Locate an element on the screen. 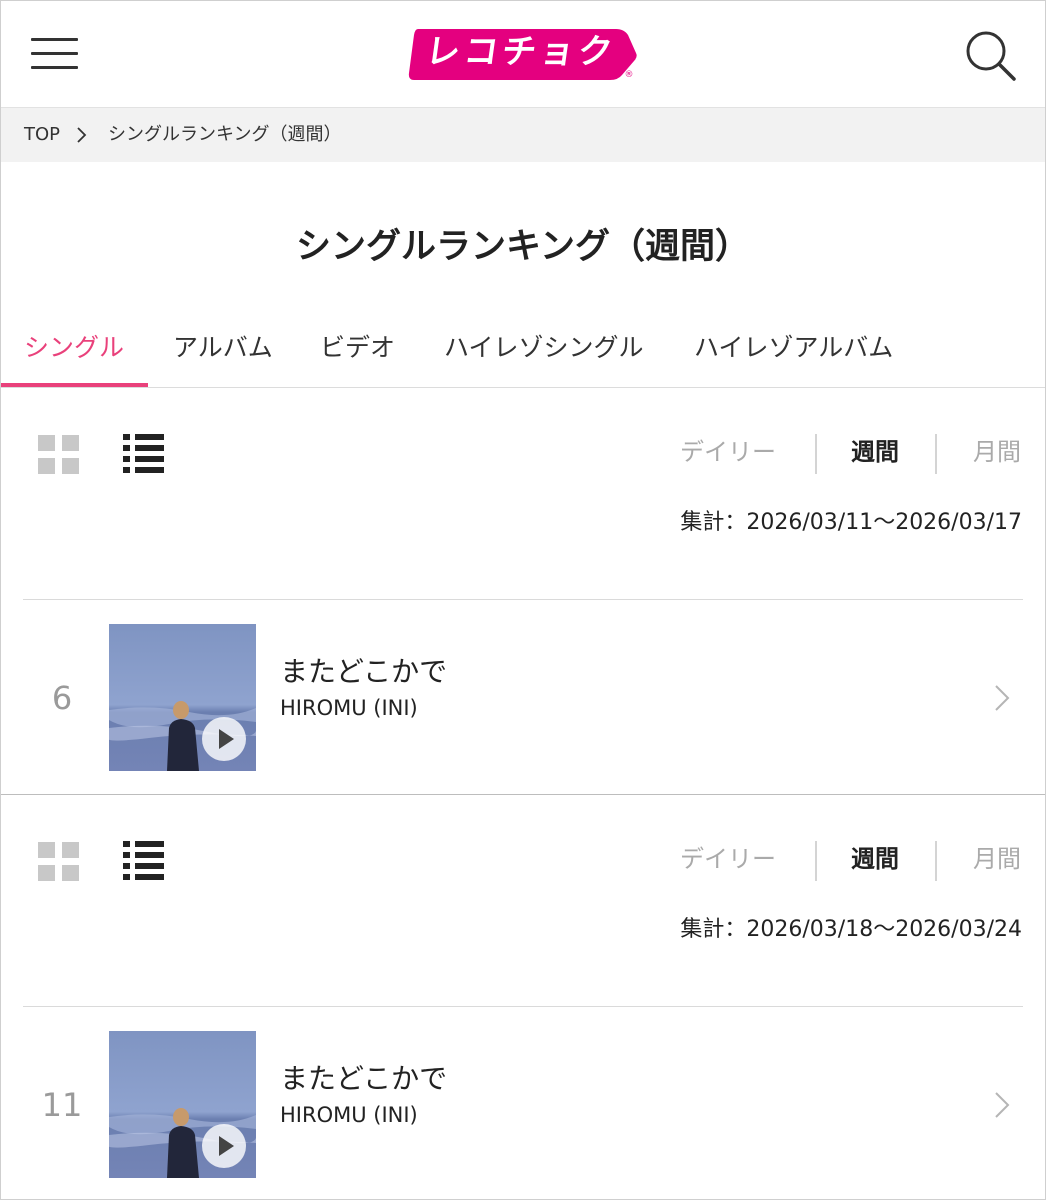 The width and height of the screenshot is (1046, 1200). breadcrumb: TOP シングルランキング（週間） is located at coordinates (523, 135).